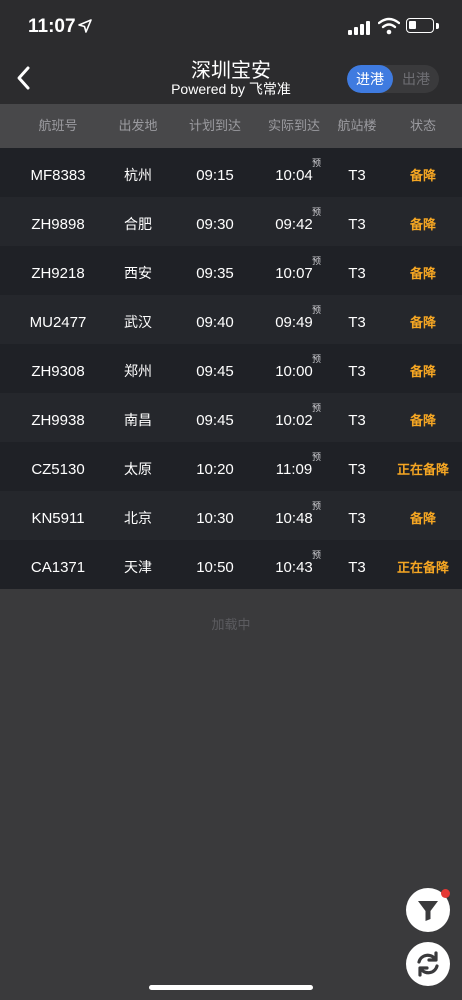 Image resolution: width=462 pixels, height=1000 pixels. I want to click on flight-number: MF8383, so click(58, 175).